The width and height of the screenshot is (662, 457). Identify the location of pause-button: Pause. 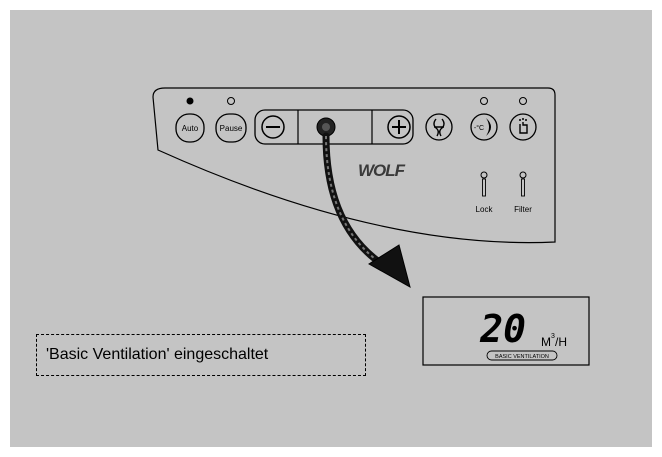
(231, 128).